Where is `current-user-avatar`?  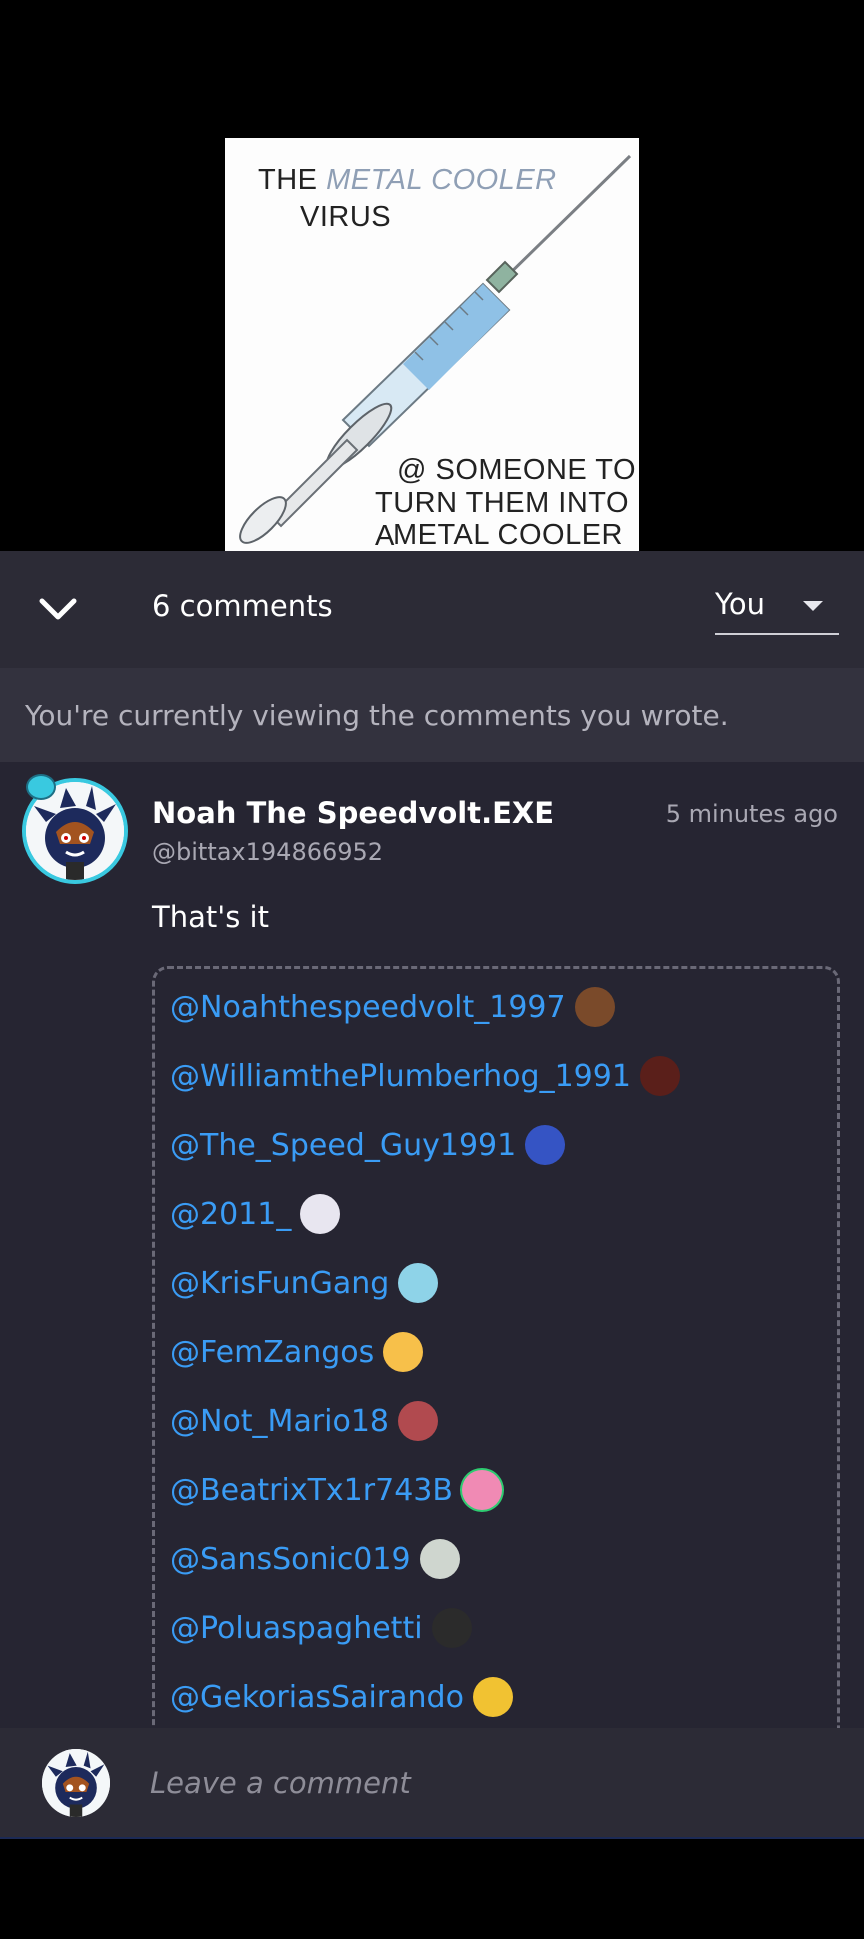
current-user-avatar is located at coordinates (76, 1783).